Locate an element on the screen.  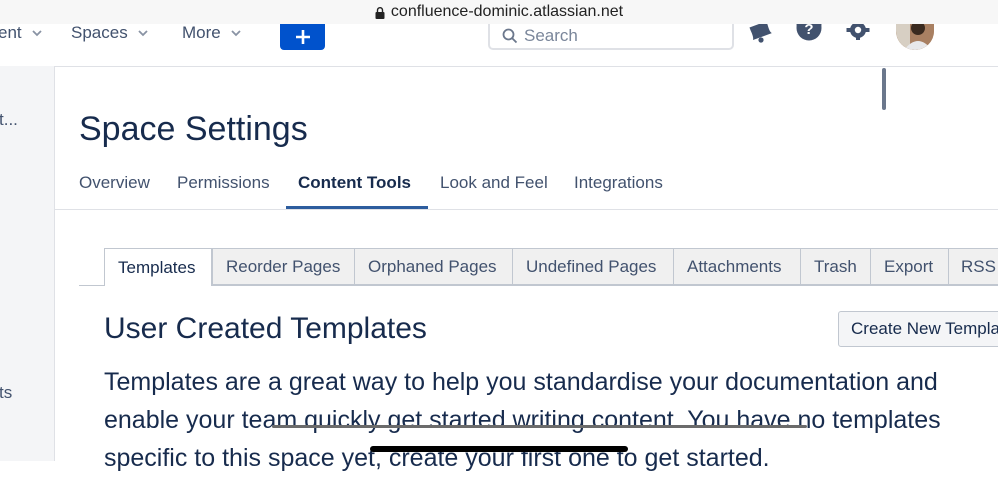
tab-label: Orphaned Pages is located at coordinates (432, 266).